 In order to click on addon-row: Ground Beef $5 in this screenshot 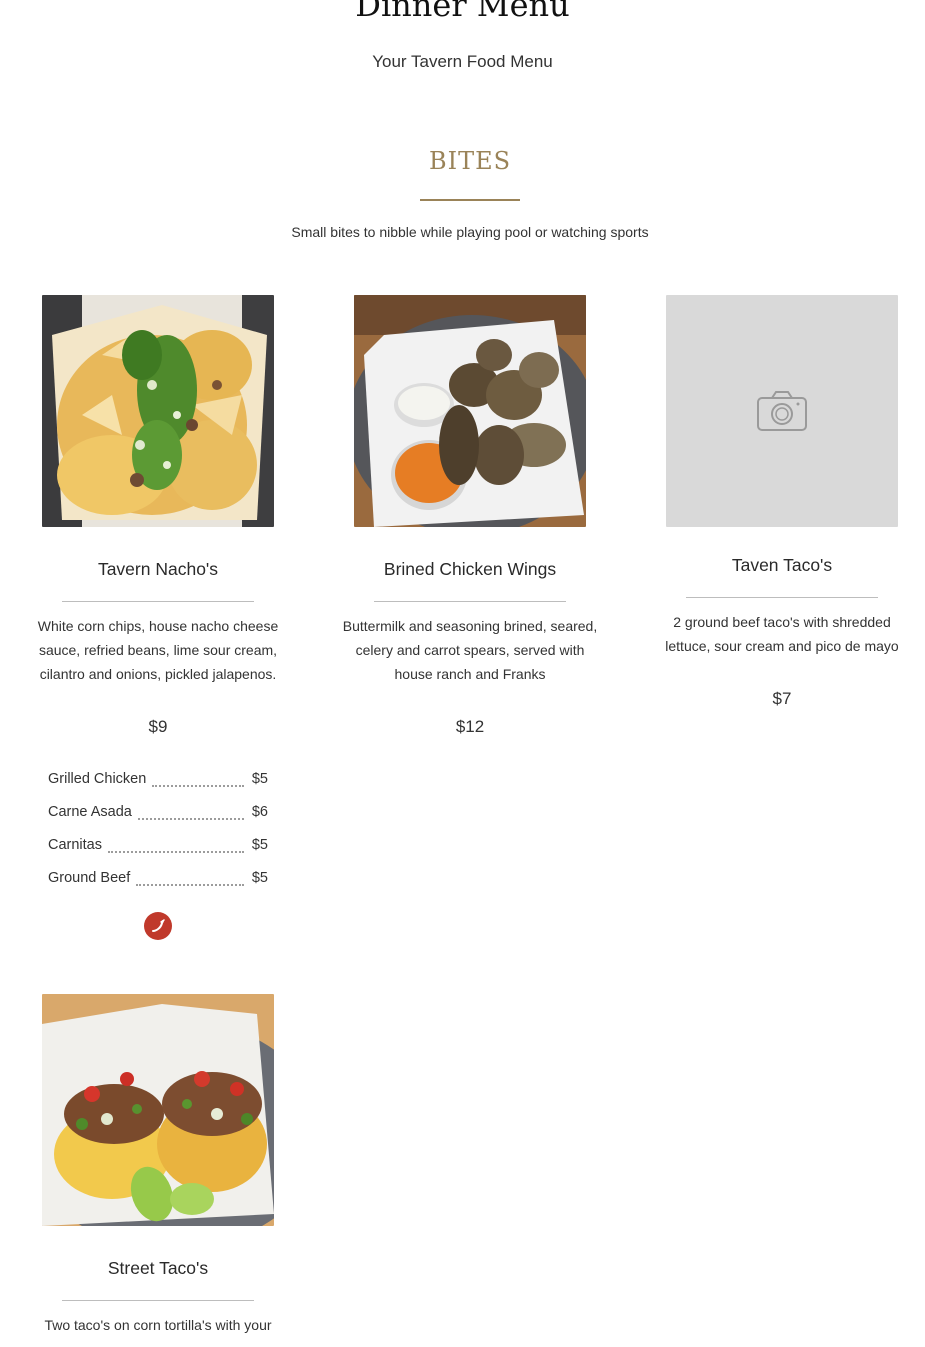, I will do `click(158, 886)`.